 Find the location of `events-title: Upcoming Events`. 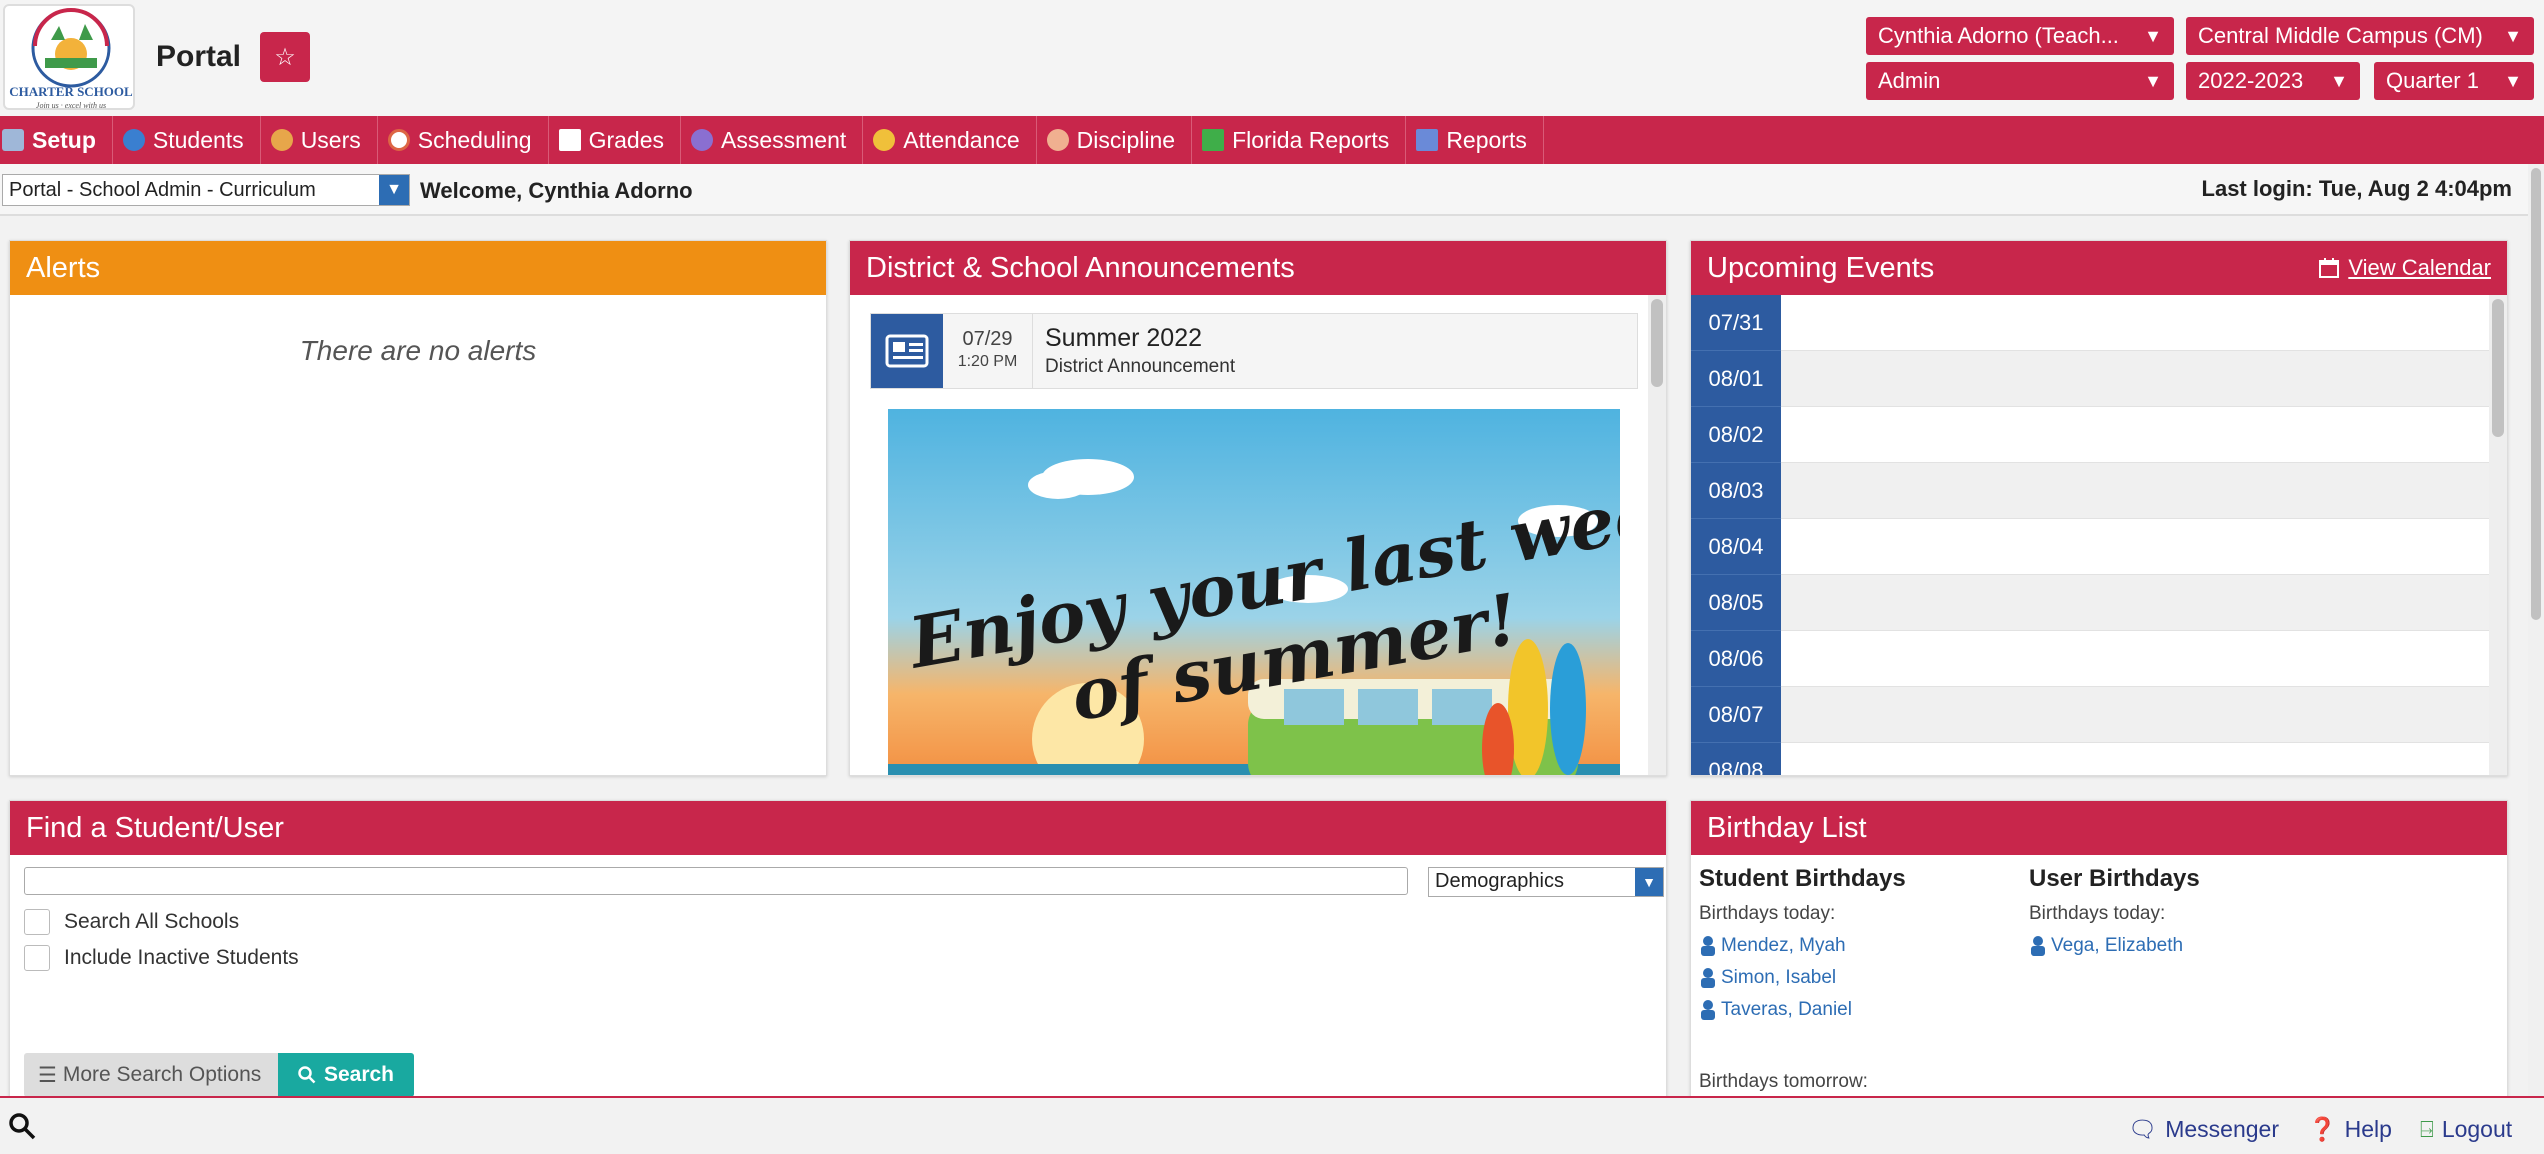

events-title: Upcoming Events is located at coordinates (1821, 267).